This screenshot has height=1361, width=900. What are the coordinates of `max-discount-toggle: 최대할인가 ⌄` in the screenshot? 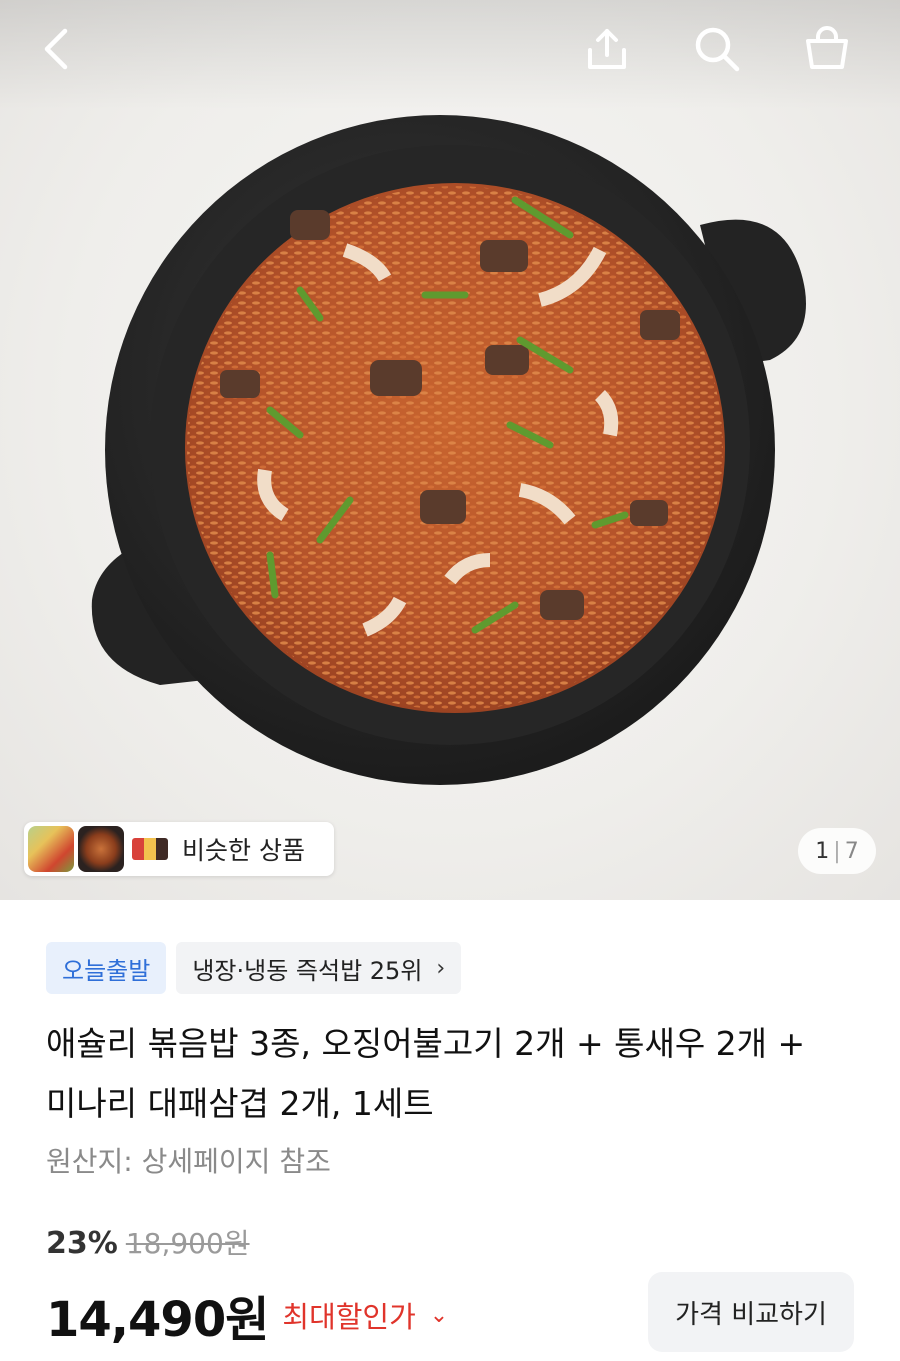 It's located at (365, 1315).